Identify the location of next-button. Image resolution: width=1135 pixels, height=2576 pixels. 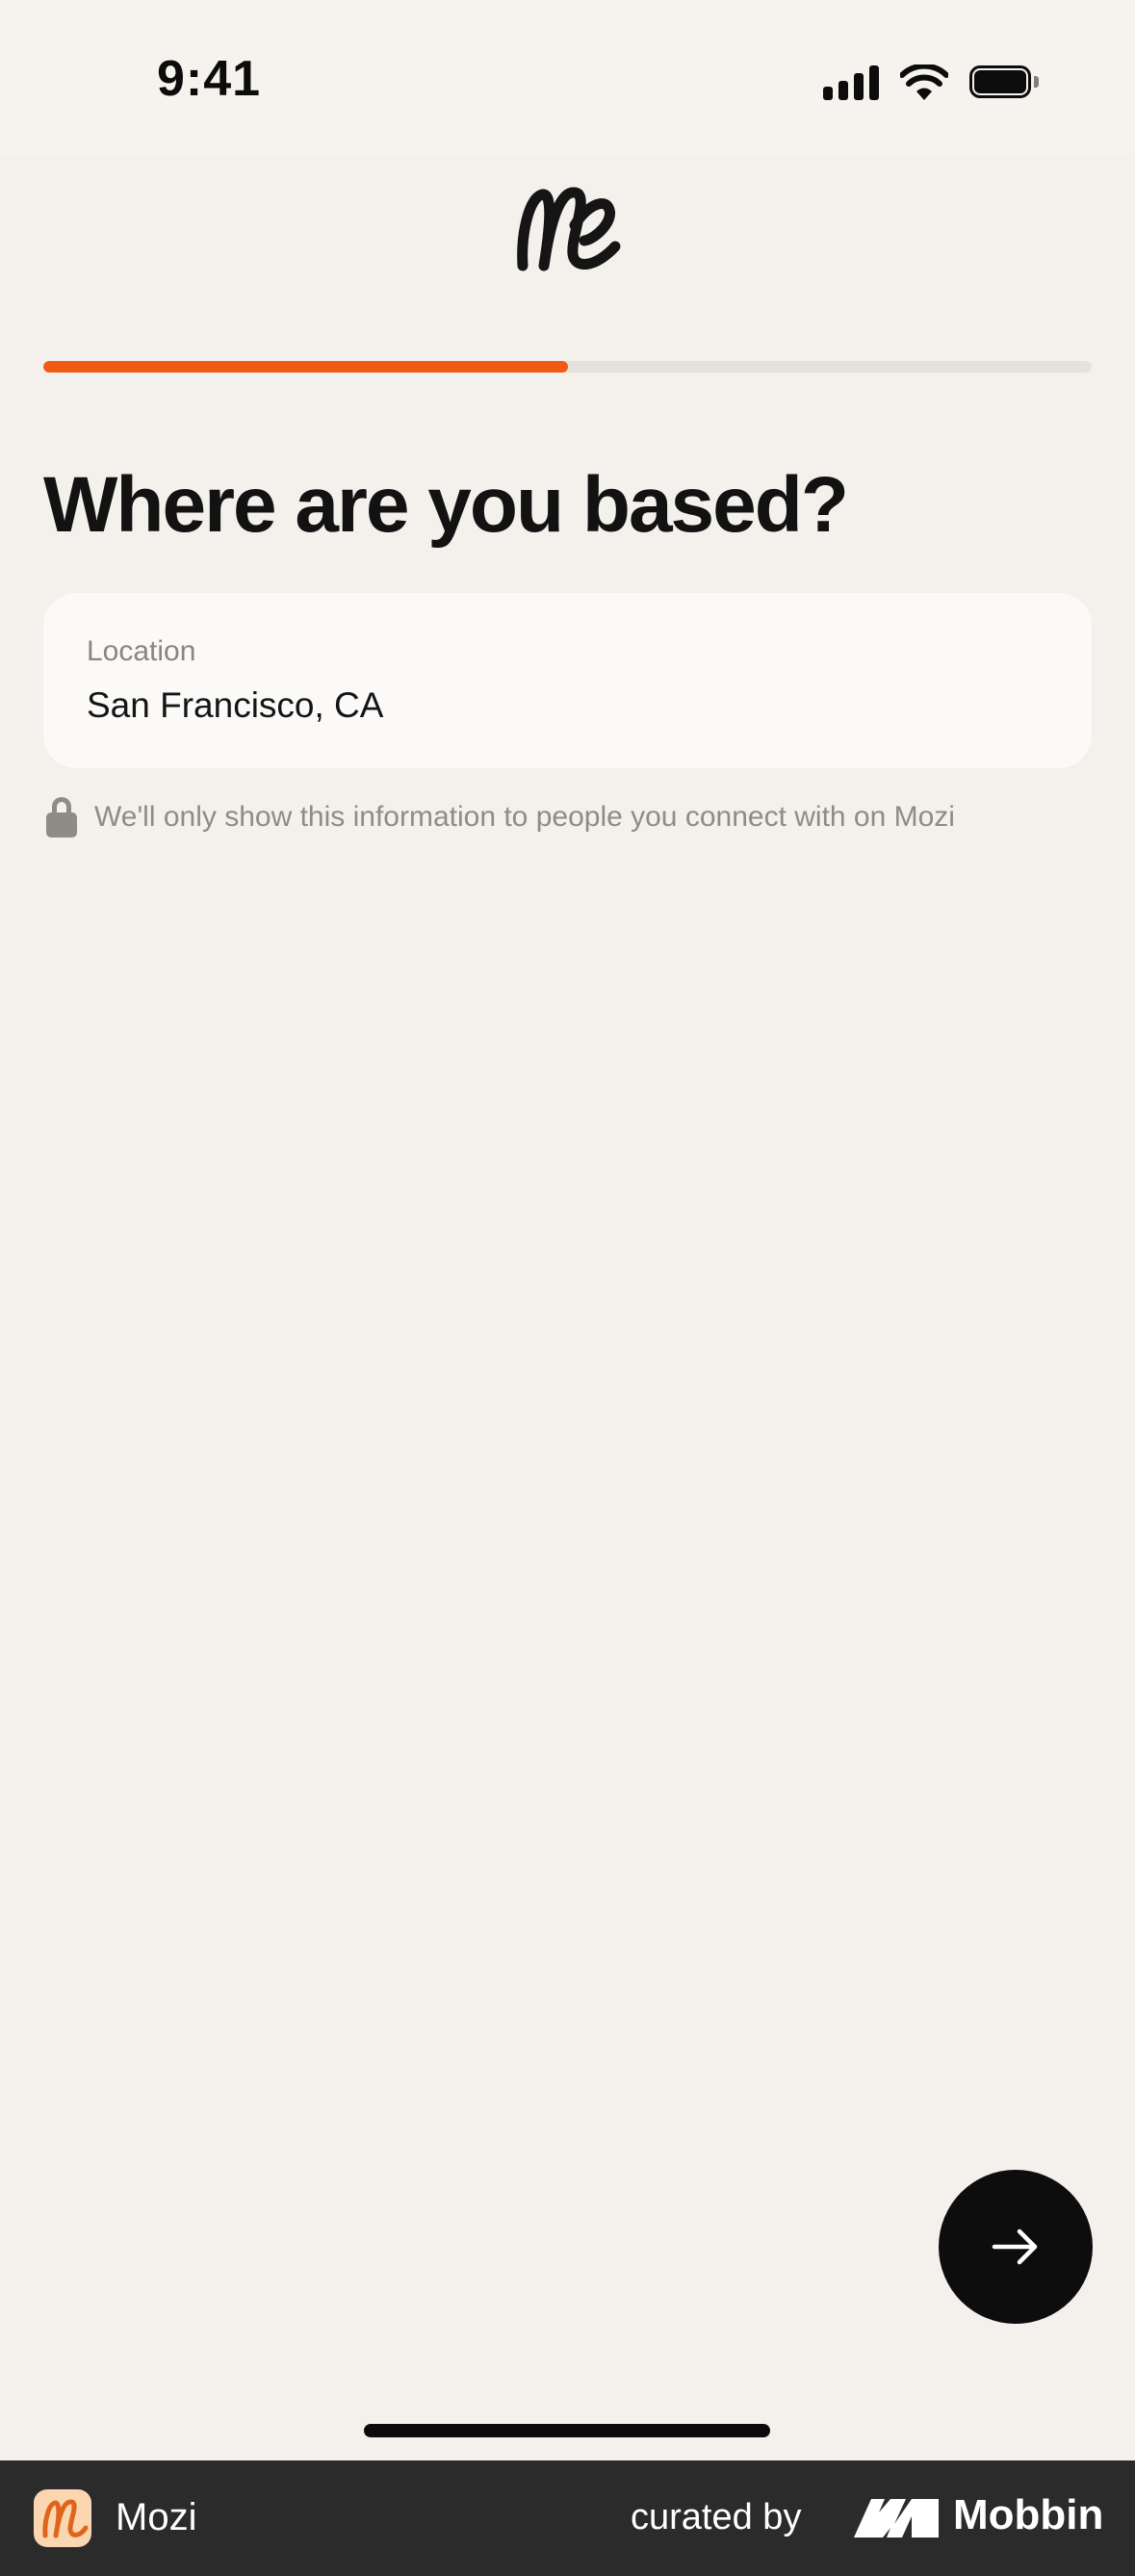
(1016, 2247).